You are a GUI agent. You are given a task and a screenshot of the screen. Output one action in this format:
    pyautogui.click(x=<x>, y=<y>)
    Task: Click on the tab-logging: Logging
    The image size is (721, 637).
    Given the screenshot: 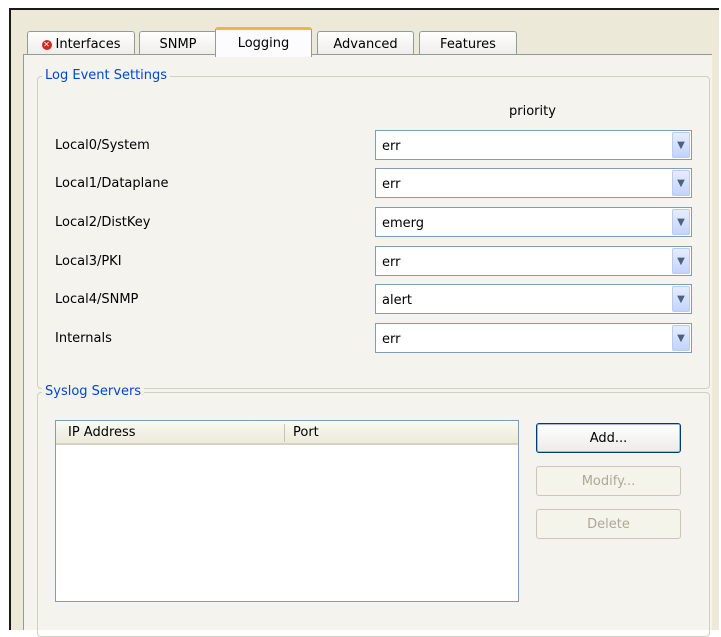 What is the action you would take?
    pyautogui.click(x=263, y=42)
    